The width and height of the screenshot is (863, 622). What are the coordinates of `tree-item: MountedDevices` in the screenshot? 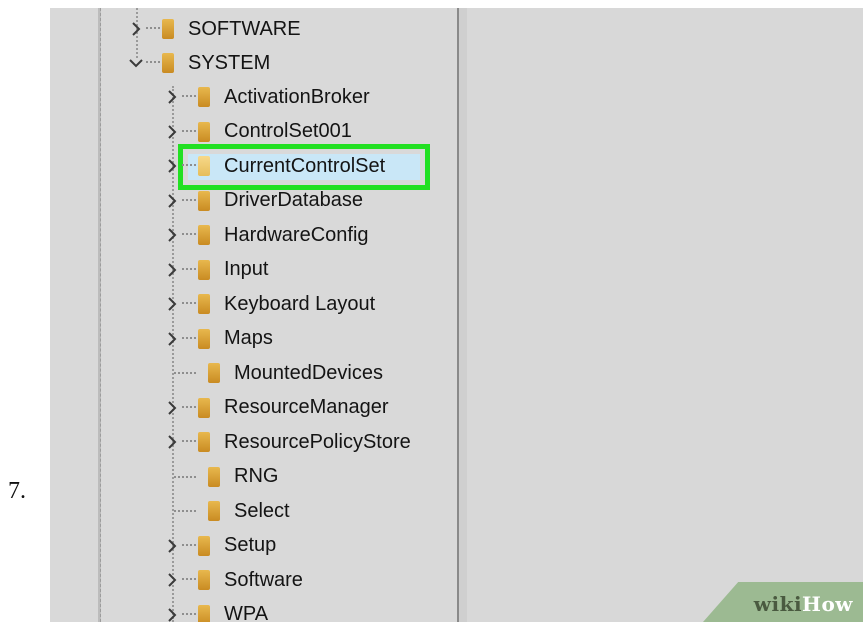 It's located at (278, 373).